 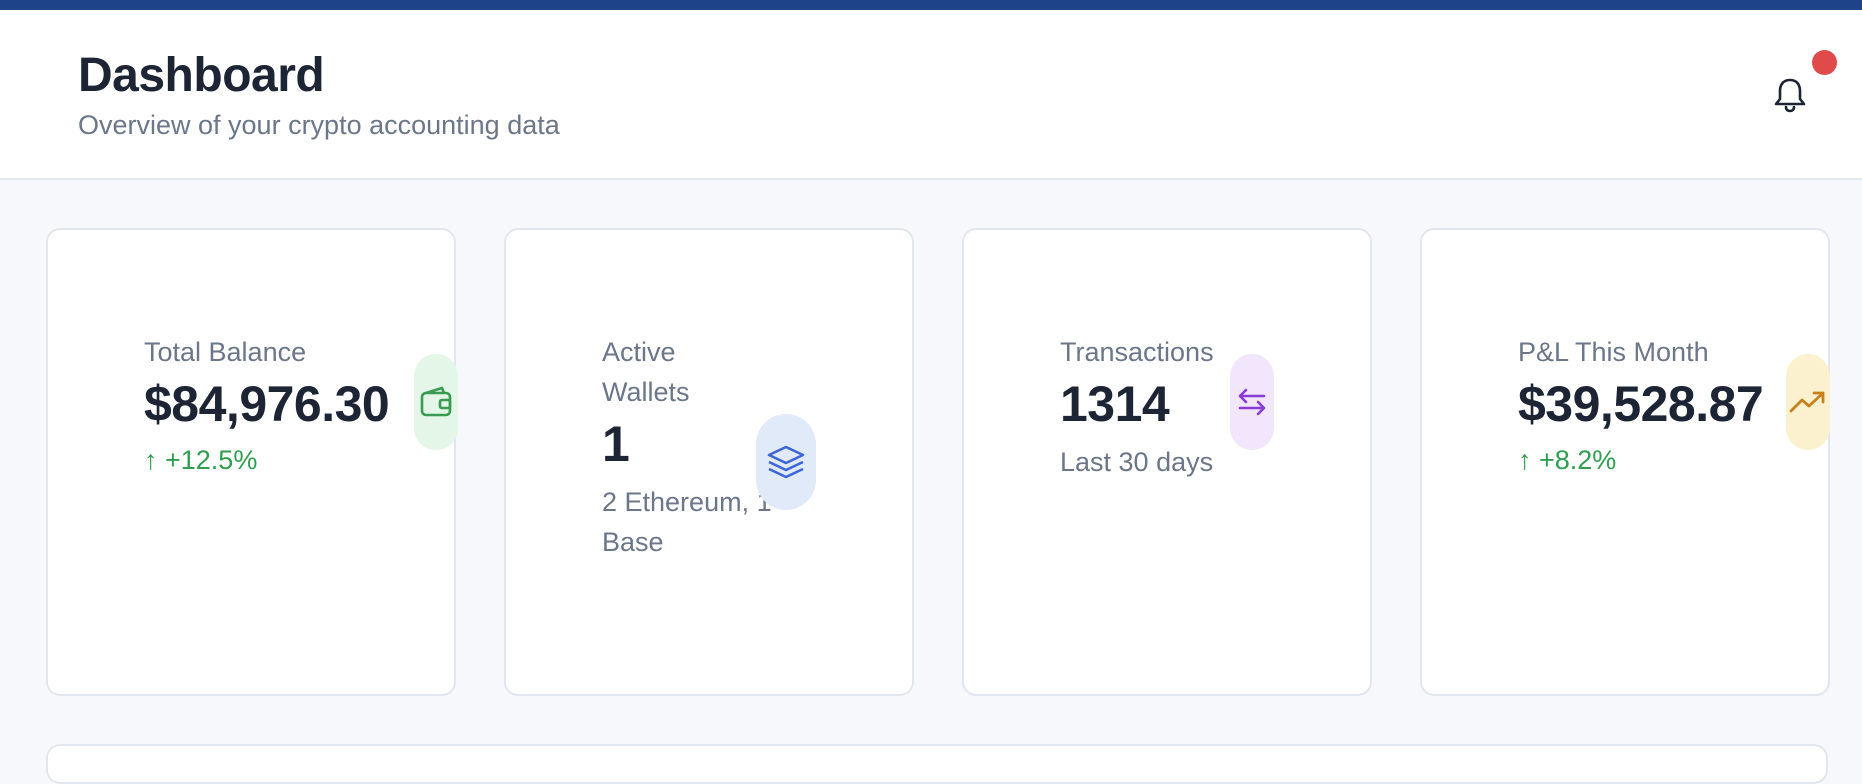 I want to click on stat-card-transactions: Transactions 1314 Last 30 days, so click(x=1167, y=462).